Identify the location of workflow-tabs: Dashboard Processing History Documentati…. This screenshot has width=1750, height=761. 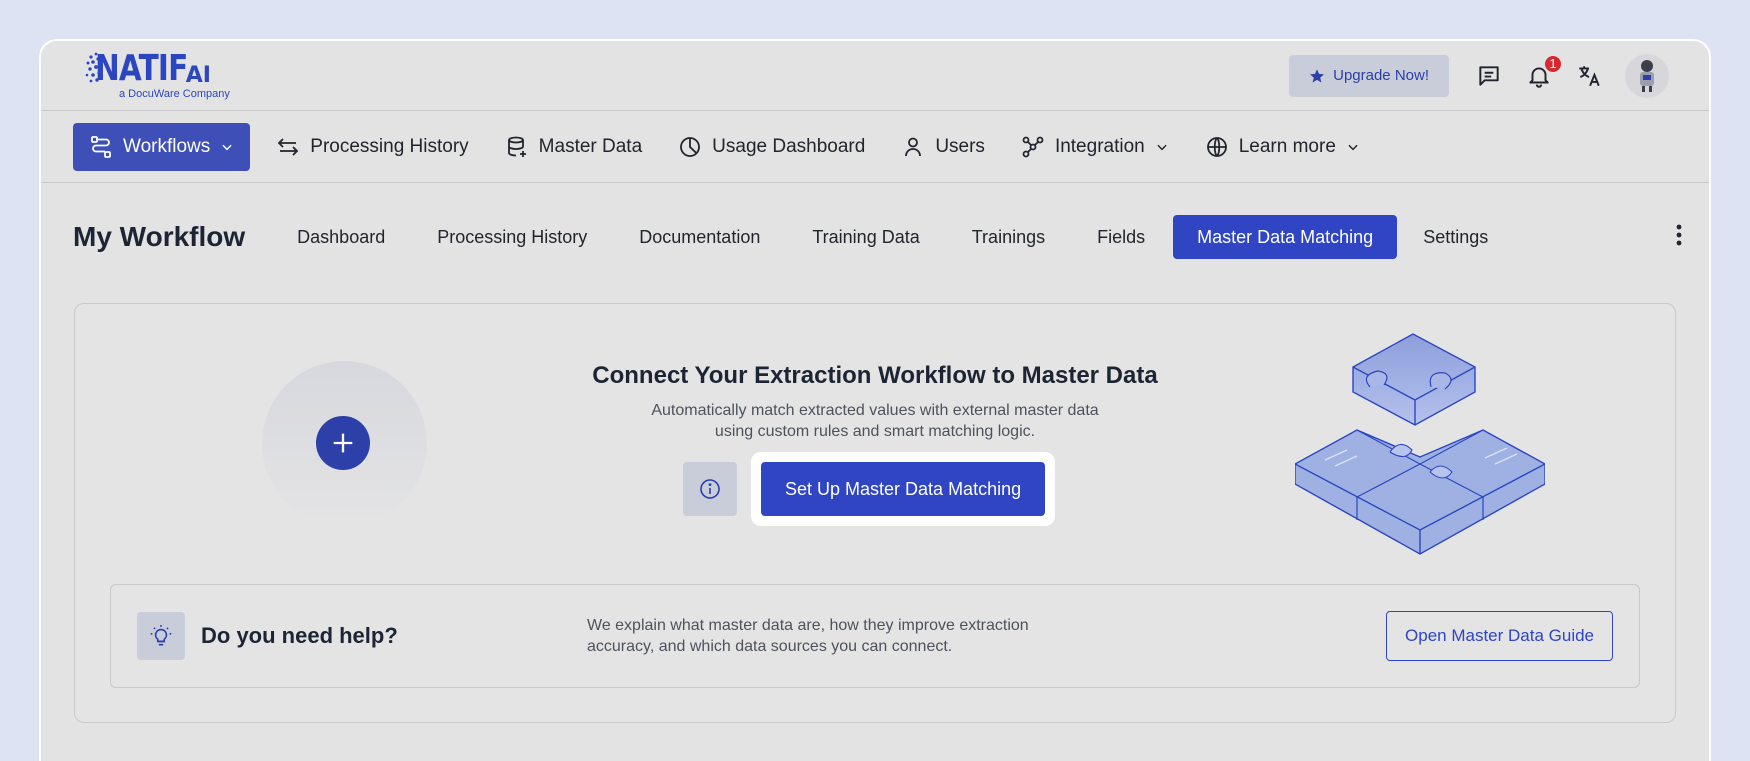
(892, 237).